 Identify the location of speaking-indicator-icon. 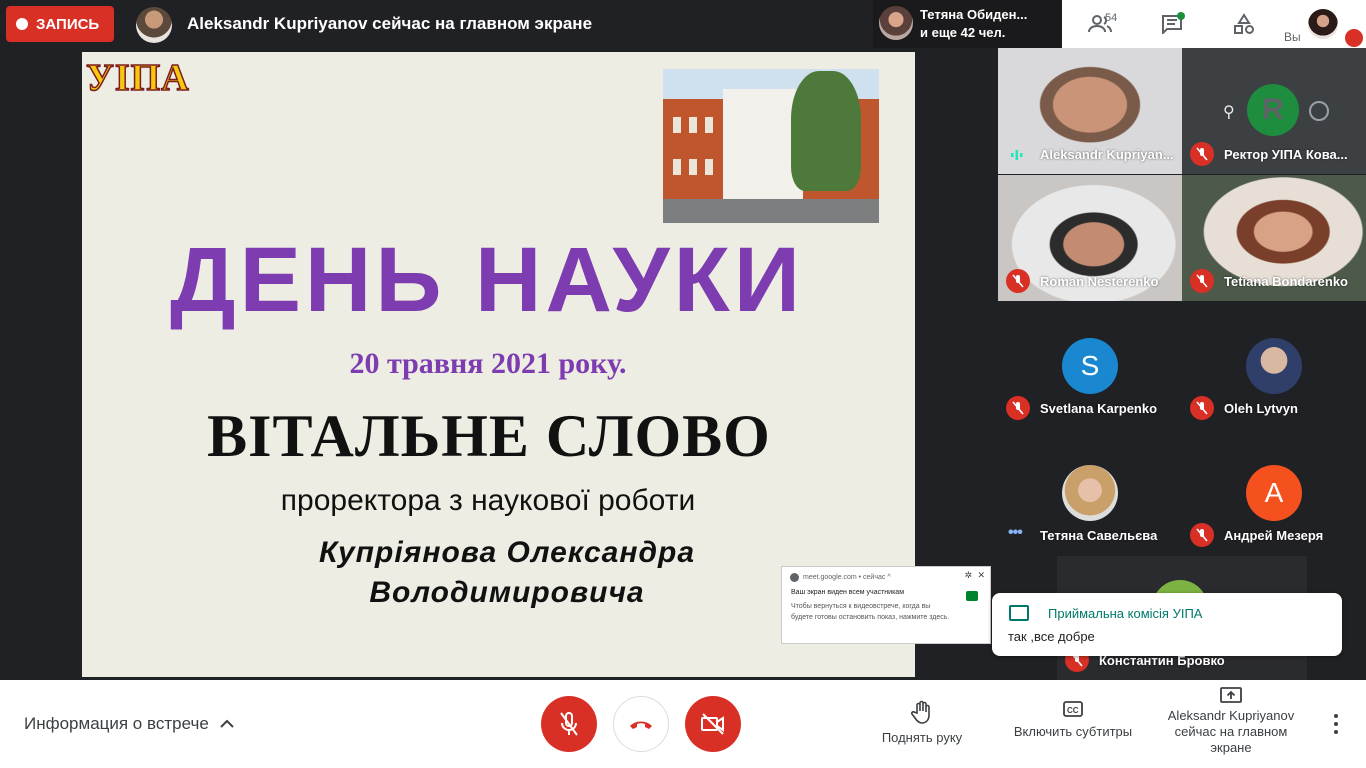
(1017, 155).